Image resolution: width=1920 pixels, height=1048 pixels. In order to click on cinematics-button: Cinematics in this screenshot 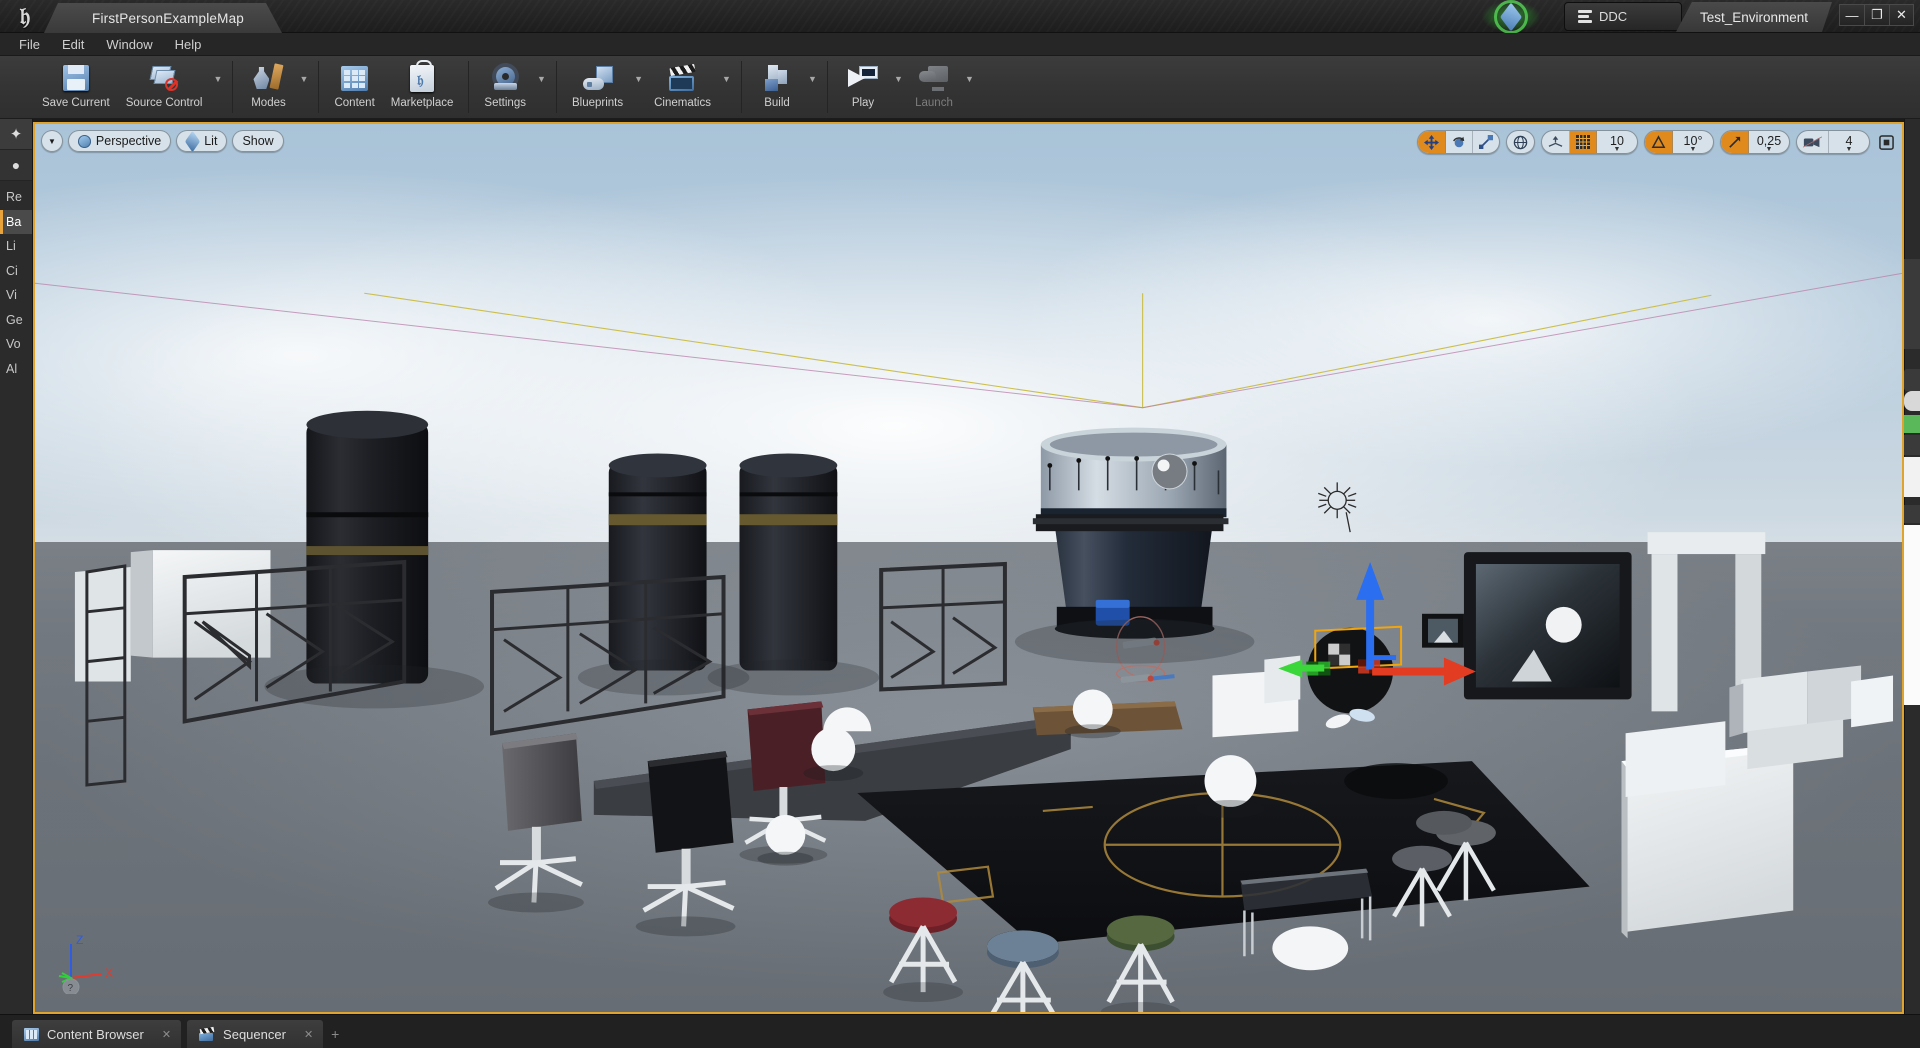, I will do `click(682, 87)`.